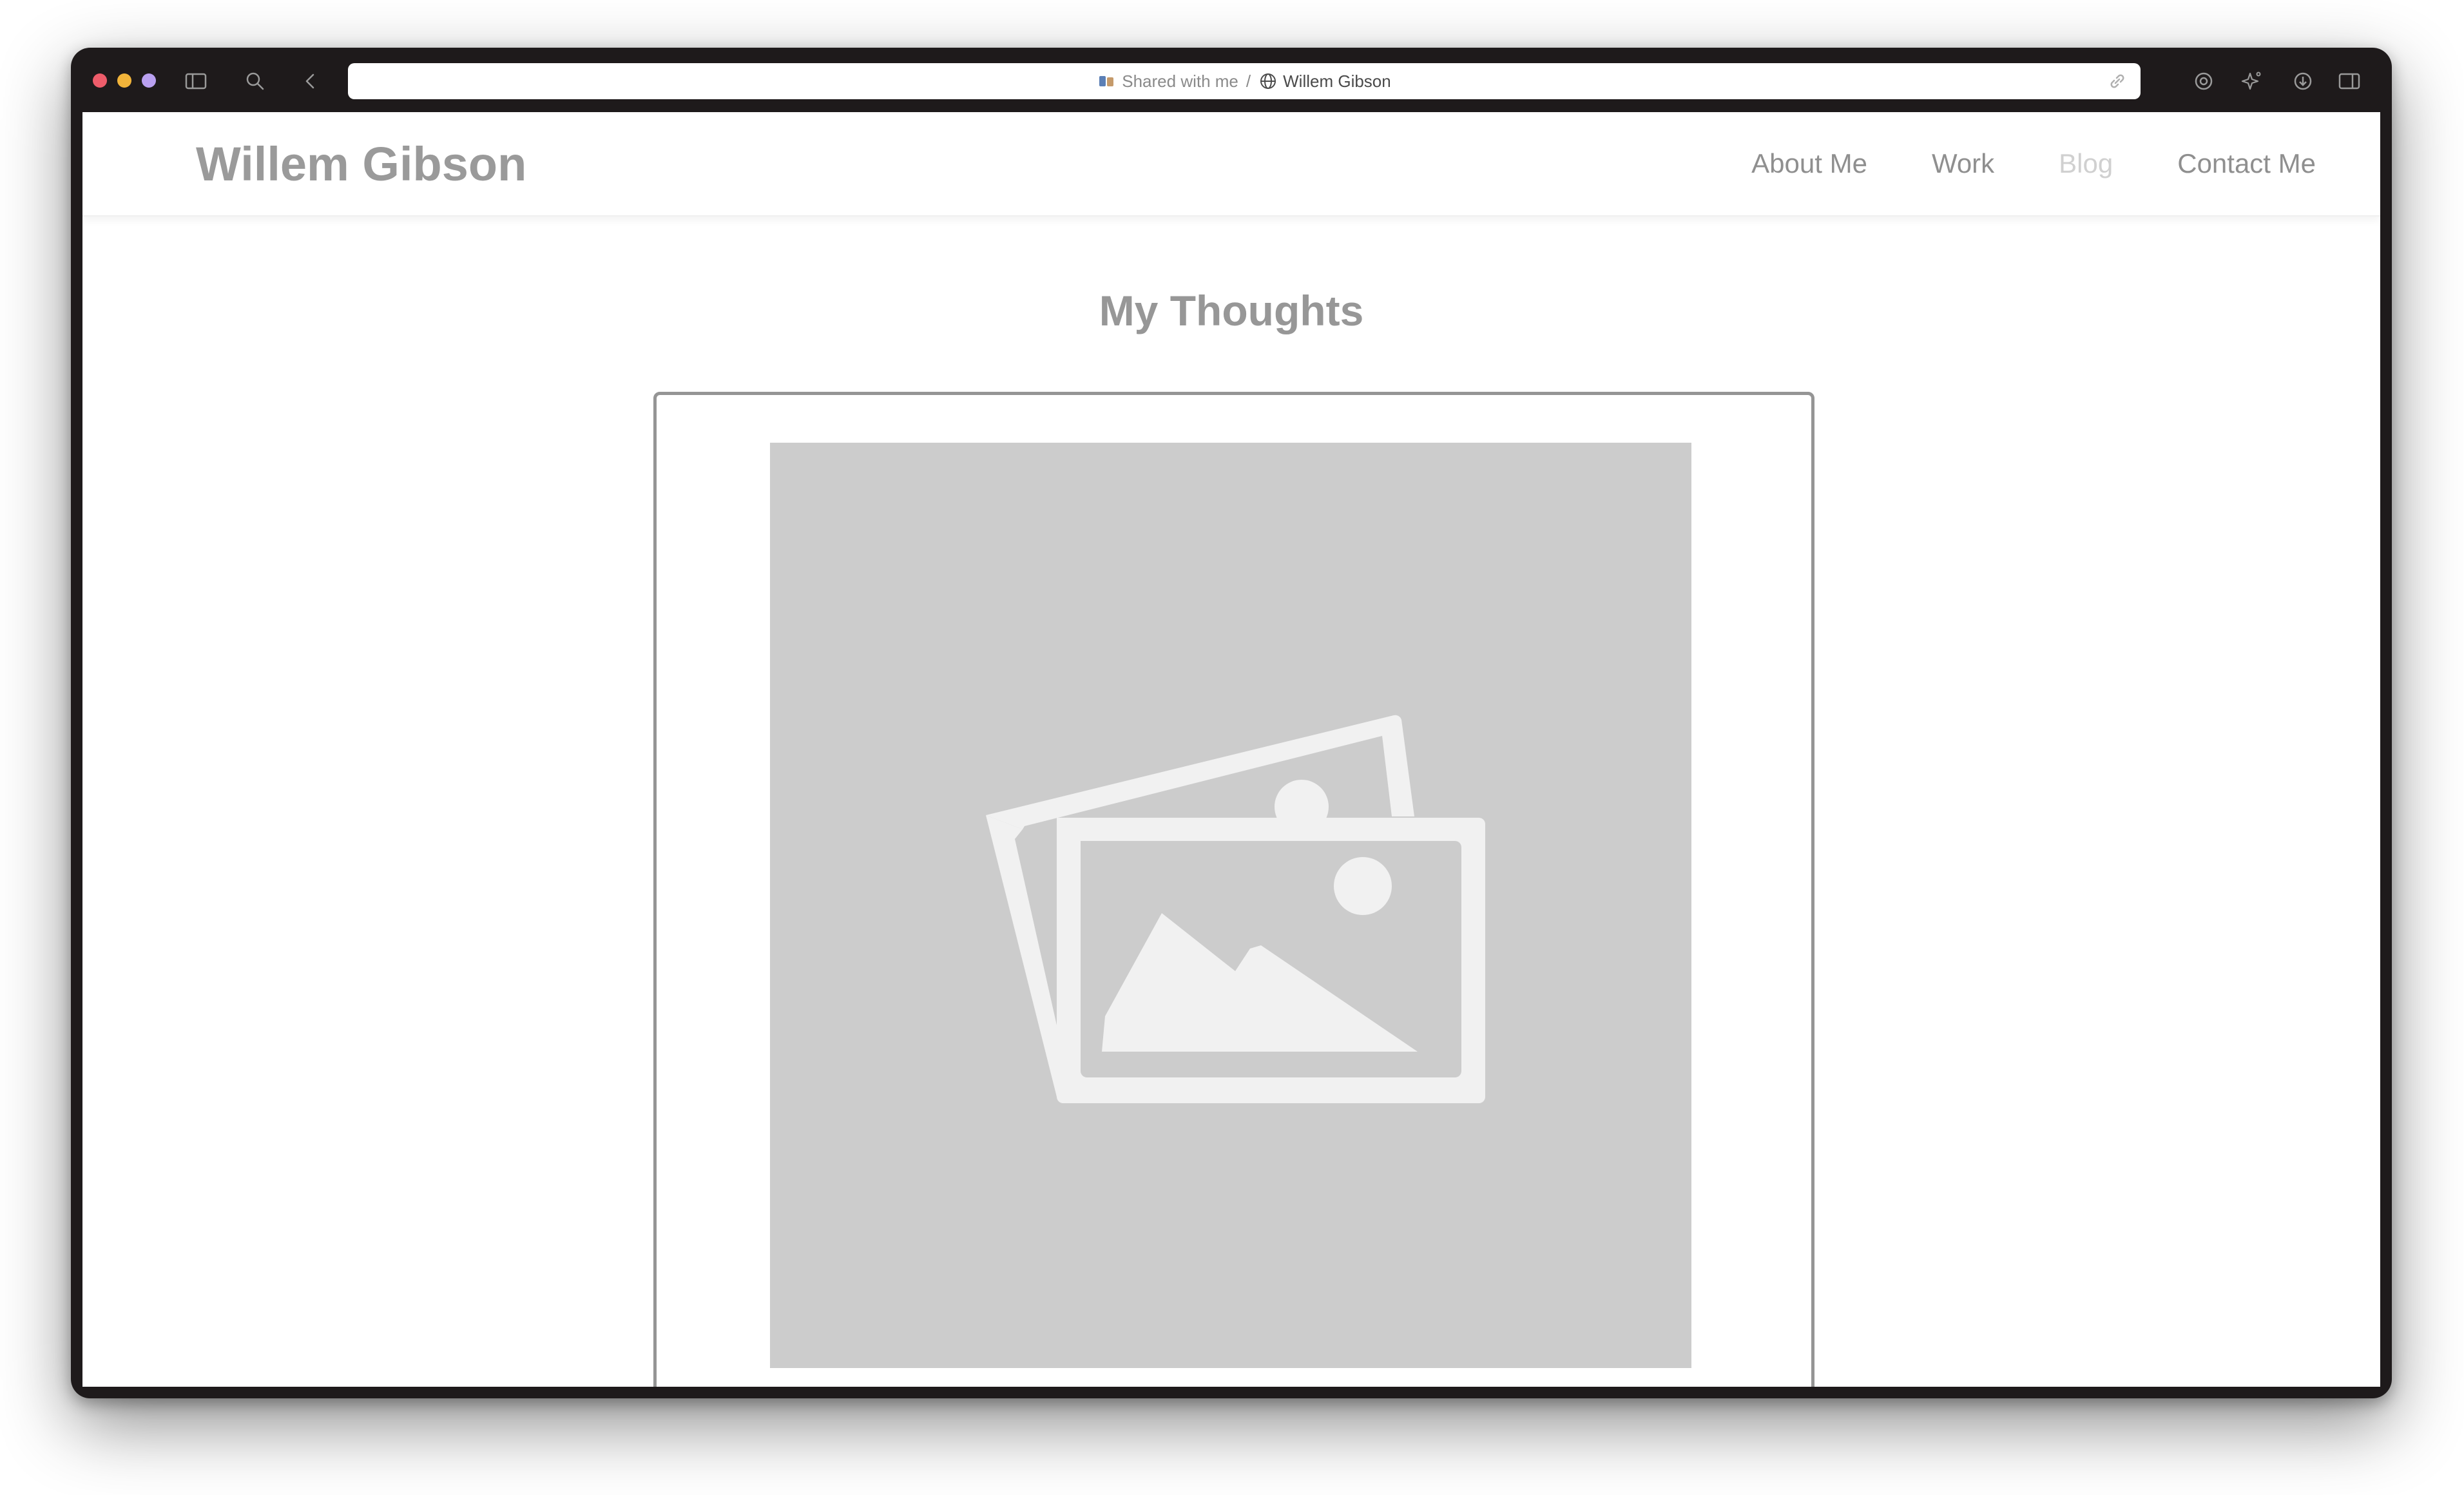 The image size is (2464, 1495). Describe the element at coordinates (2086, 163) in the screenshot. I see `nav-blog: Blog` at that location.